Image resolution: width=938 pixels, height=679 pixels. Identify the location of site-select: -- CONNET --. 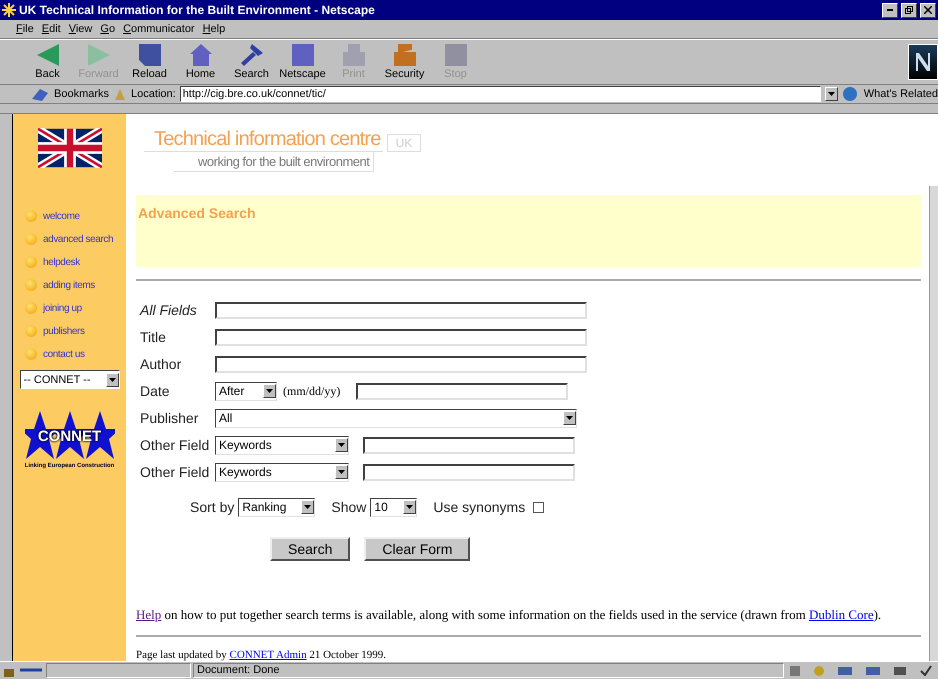
(70, 379).